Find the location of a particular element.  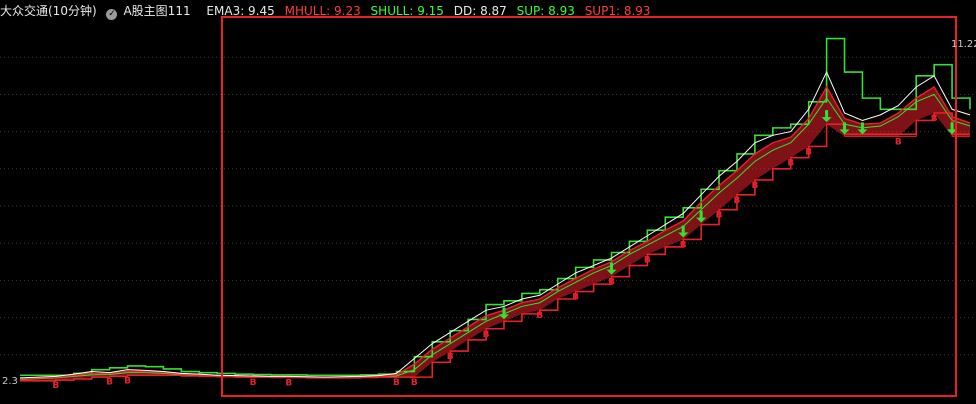

y-tick-high: 11.22 is located at coordinates (963, 44).